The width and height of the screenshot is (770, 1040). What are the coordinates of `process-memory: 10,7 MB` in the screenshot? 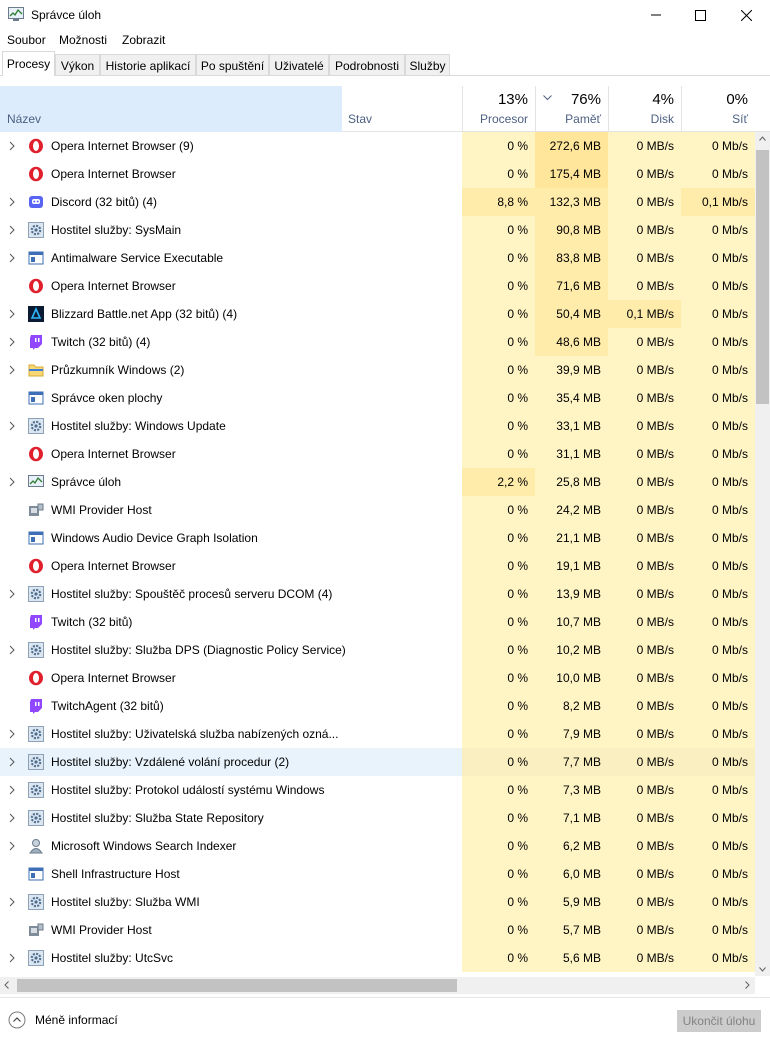 It's located at (571, 622).